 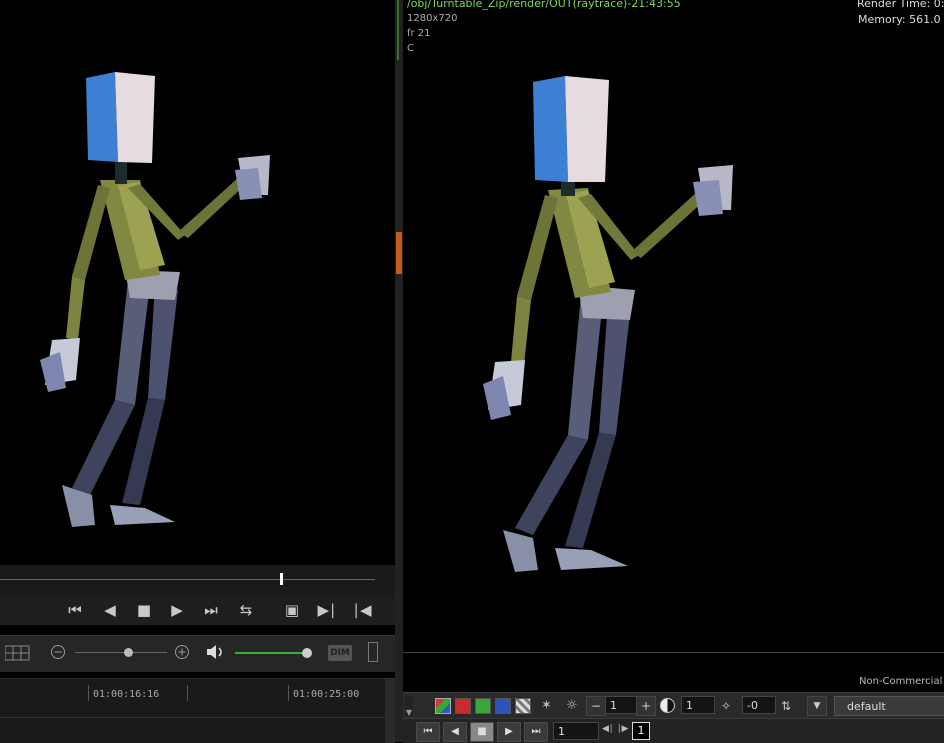 What do you see at coordinates (641, 731) in the screenshot?
I see `frame-box: 1` at bounding box center [641, 731].